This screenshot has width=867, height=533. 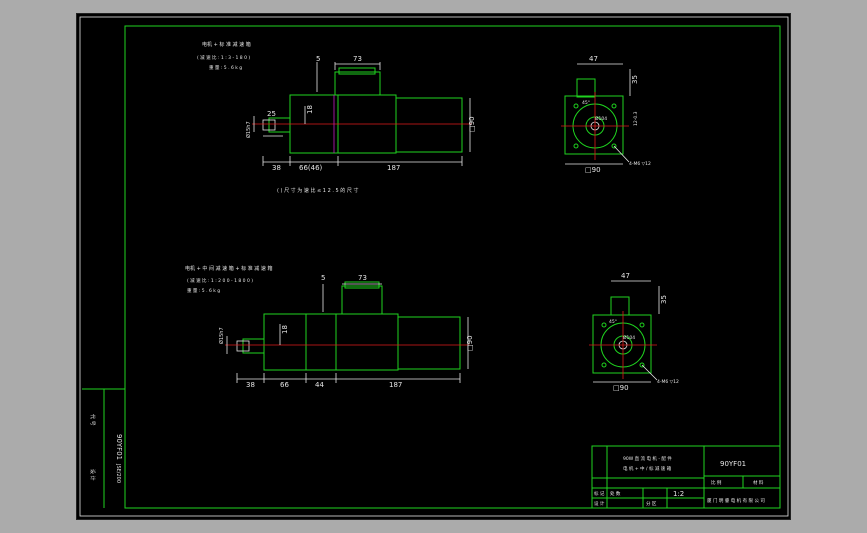 I want to click on dim-15: Ø15h7, so click(x=248, y=129).